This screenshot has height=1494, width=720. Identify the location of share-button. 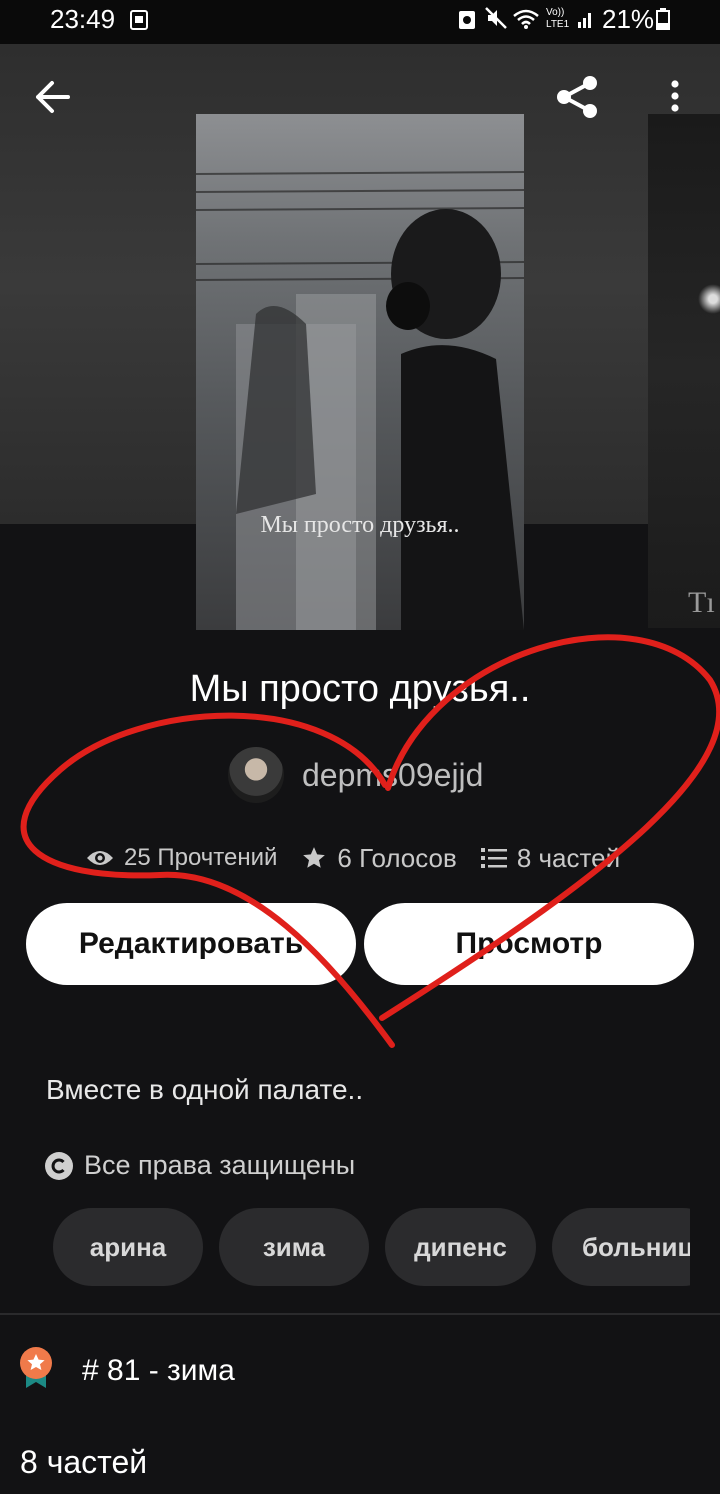
(577, 99).